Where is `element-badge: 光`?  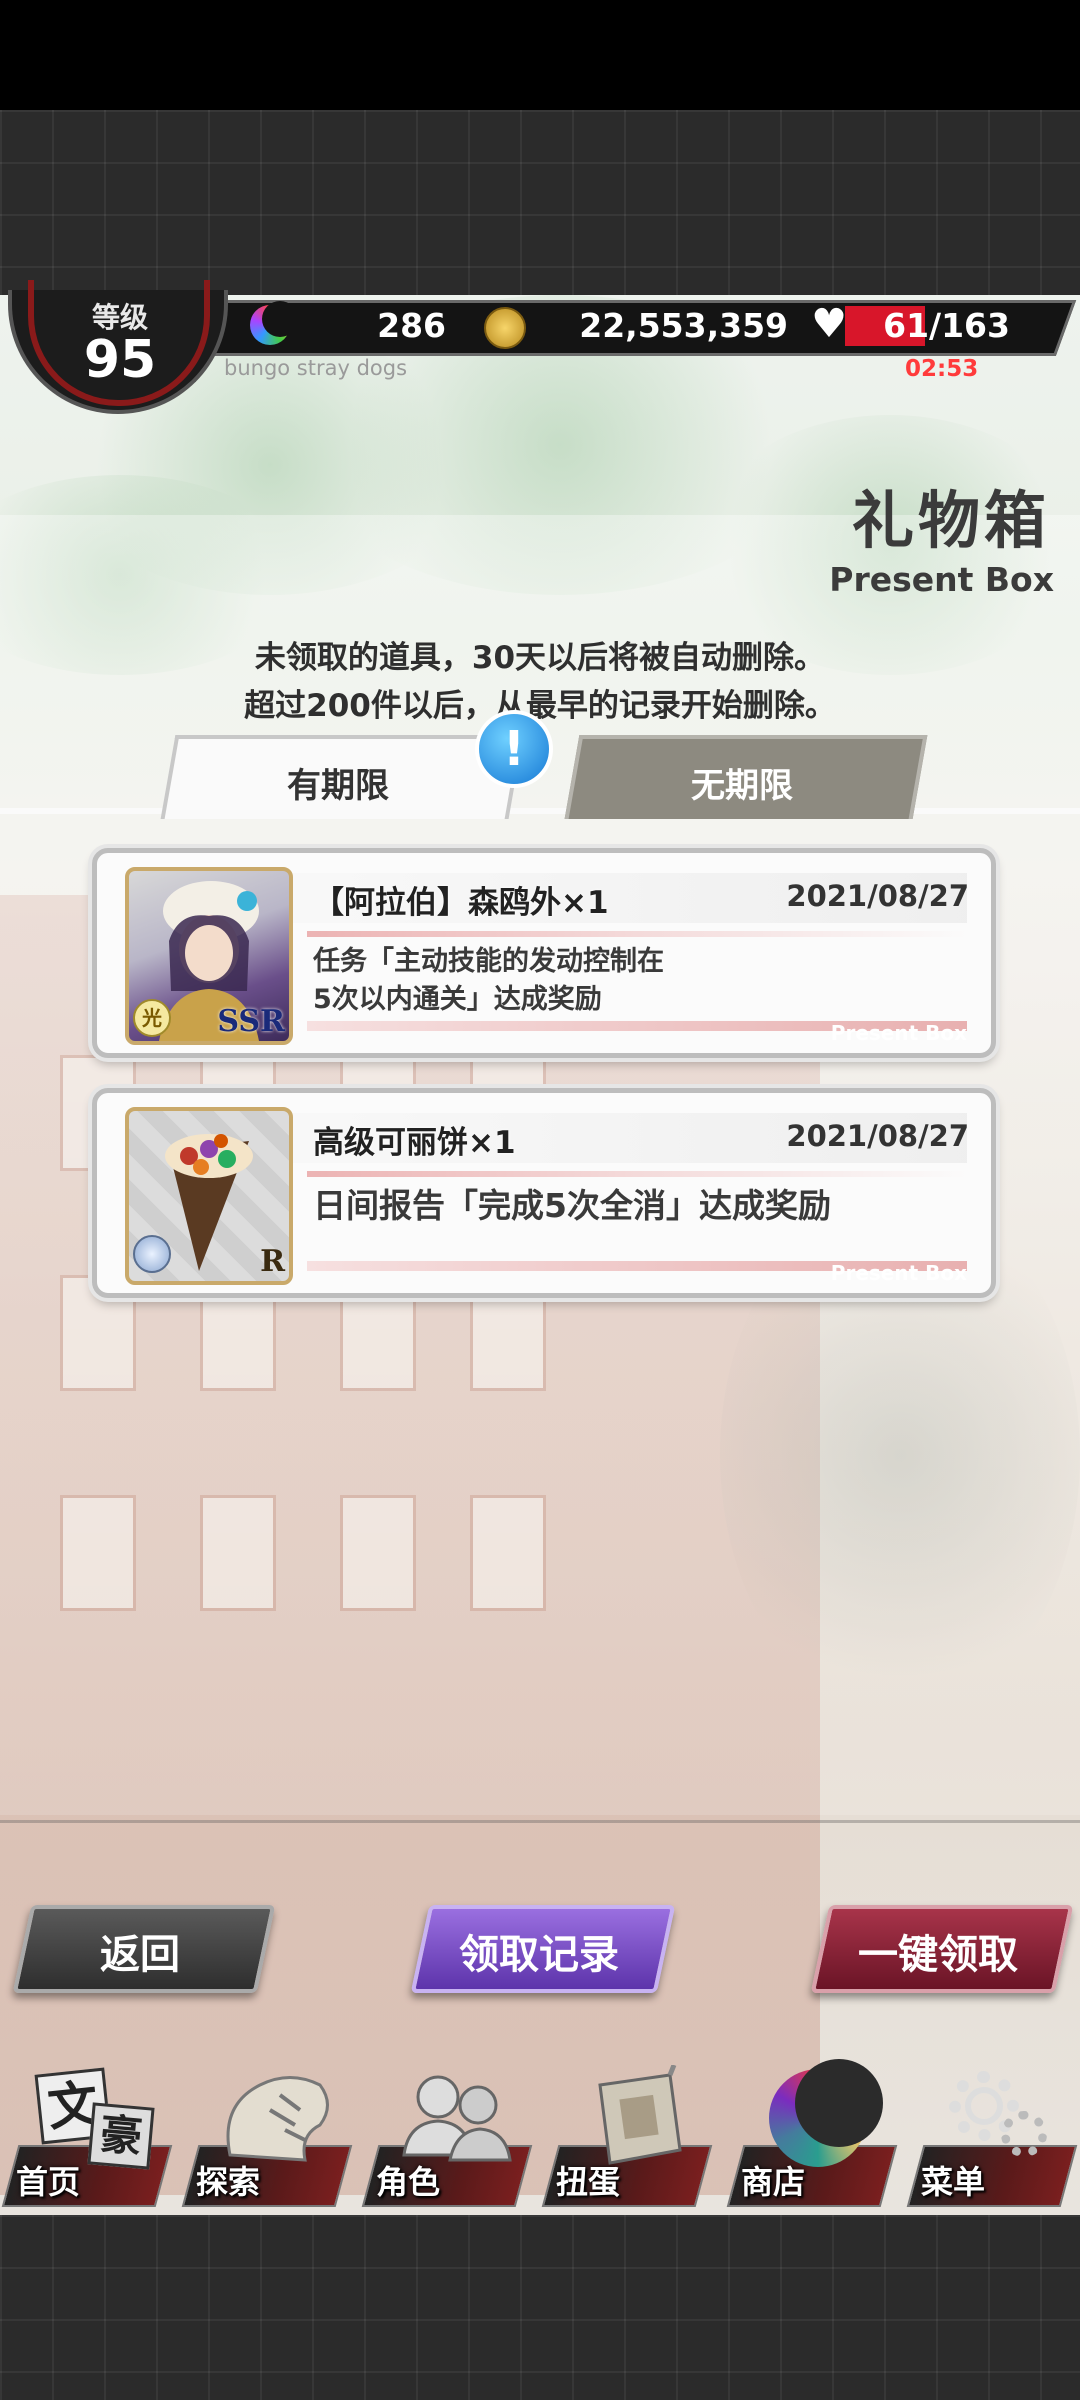
element-badge: 光 is located at coordinates (152, 1018).